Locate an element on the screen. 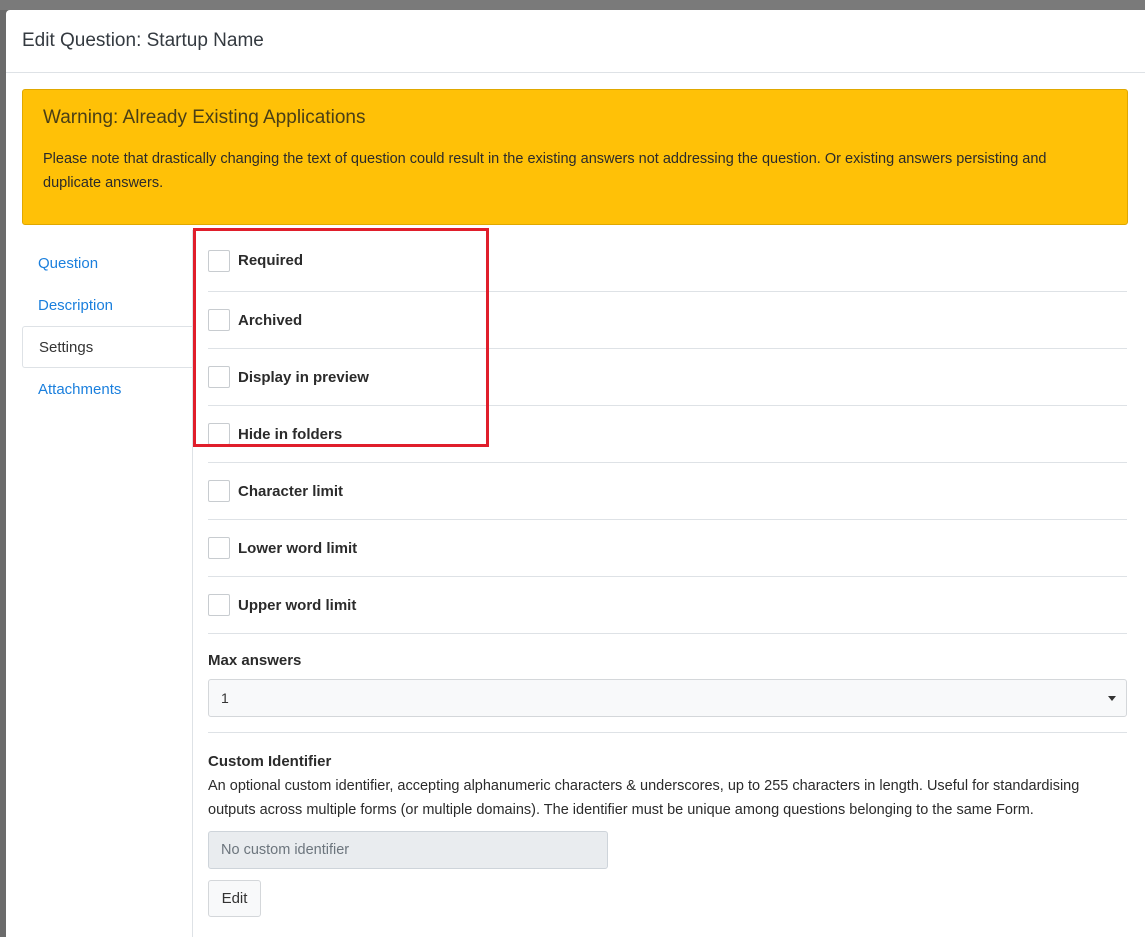 This screenshot has height=937, width=1145. modal-backdrop is located at coordinates (572, 5).